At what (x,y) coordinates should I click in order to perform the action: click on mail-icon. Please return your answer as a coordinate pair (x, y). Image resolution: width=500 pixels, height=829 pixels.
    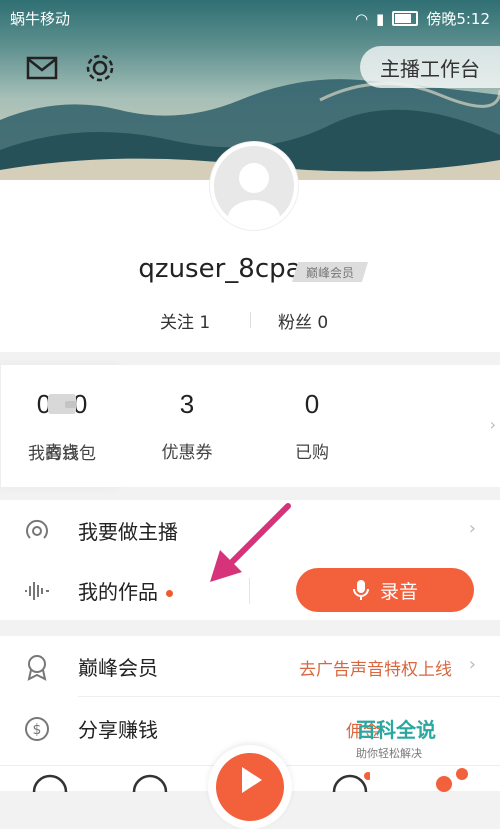
    Looking at the image, I should click on (42, 68).